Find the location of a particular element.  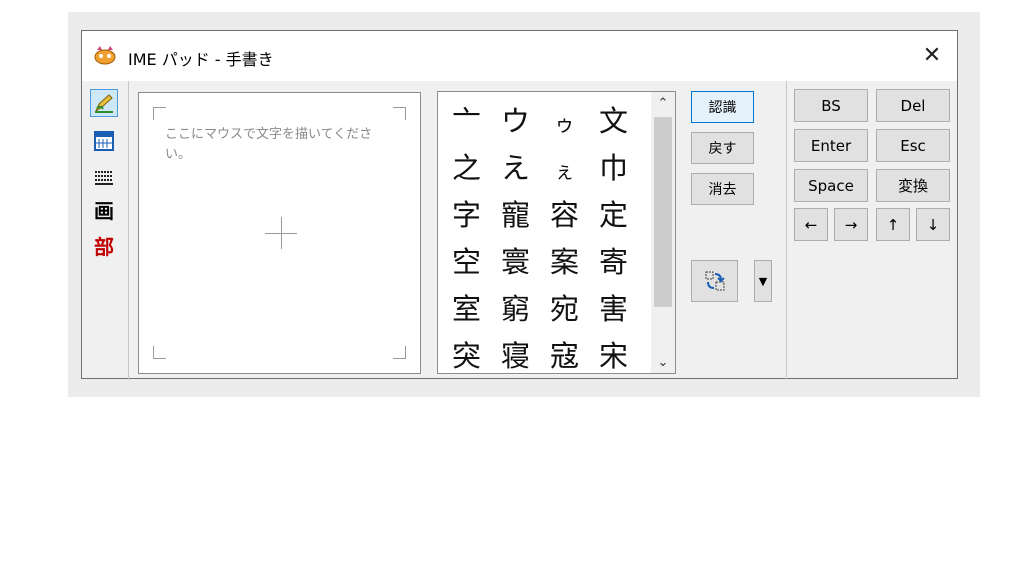

esc-key: Esc is located at coordinates (913, 145).